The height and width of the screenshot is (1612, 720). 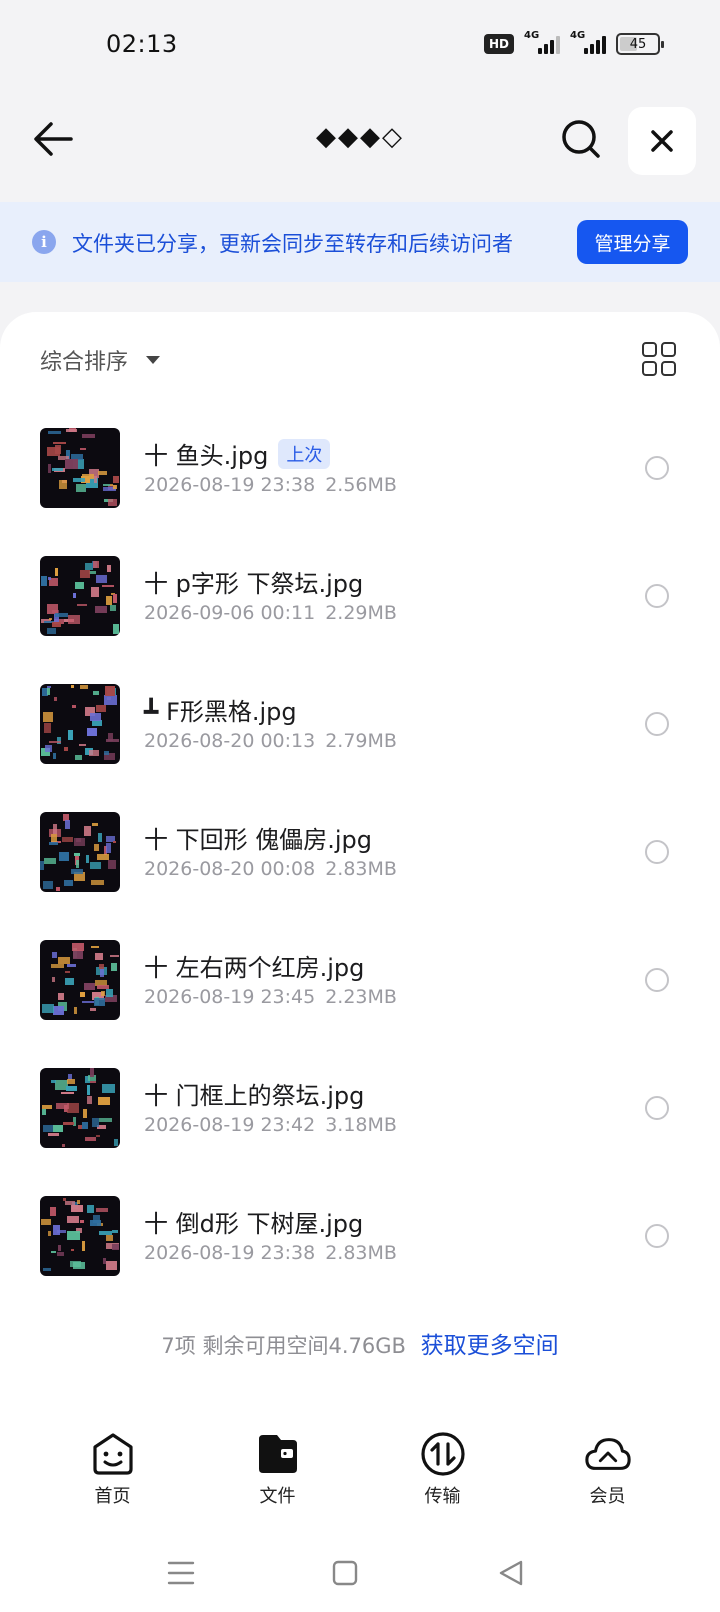 What do you see at coordinates (178, 1346) in the screenshot?
I see `item-count: 7项` at bounding box center [178, 1346].